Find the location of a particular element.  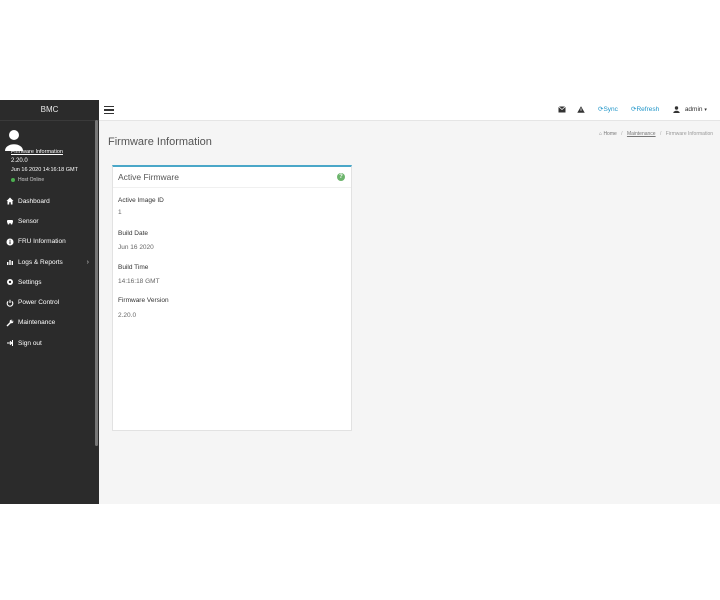

panel-header: Active Firmware ? is located at coordinates (232, 177).